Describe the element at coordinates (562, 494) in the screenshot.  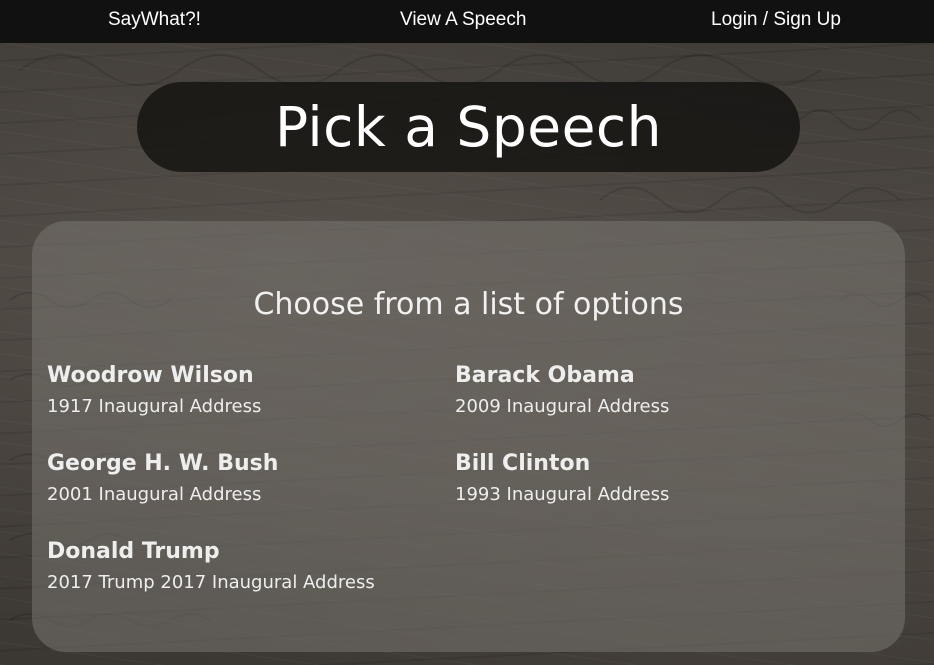
I see `speech-option-description: 1993 Inaugural Address` at that location.